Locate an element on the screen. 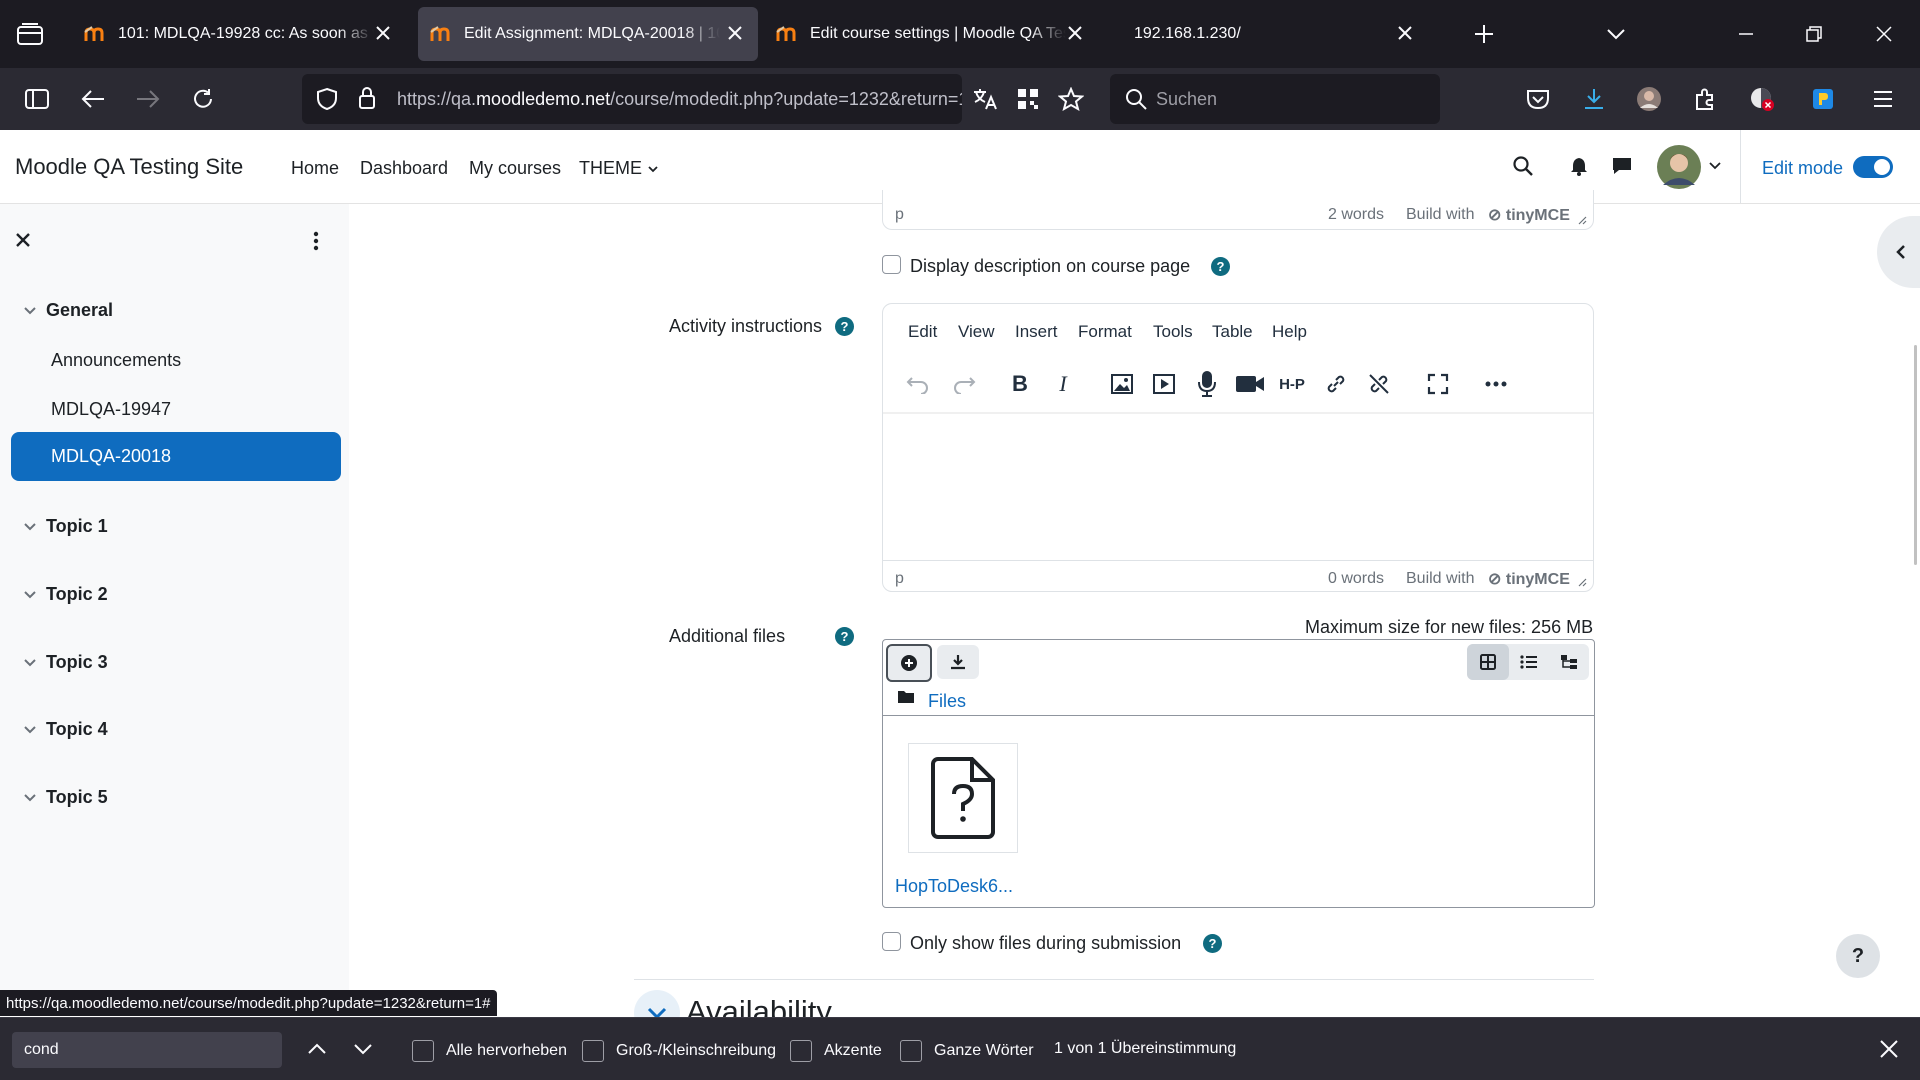 This screenshot has height=1080, width=1920. extensions-icon is located at coordinates (1705, 99).